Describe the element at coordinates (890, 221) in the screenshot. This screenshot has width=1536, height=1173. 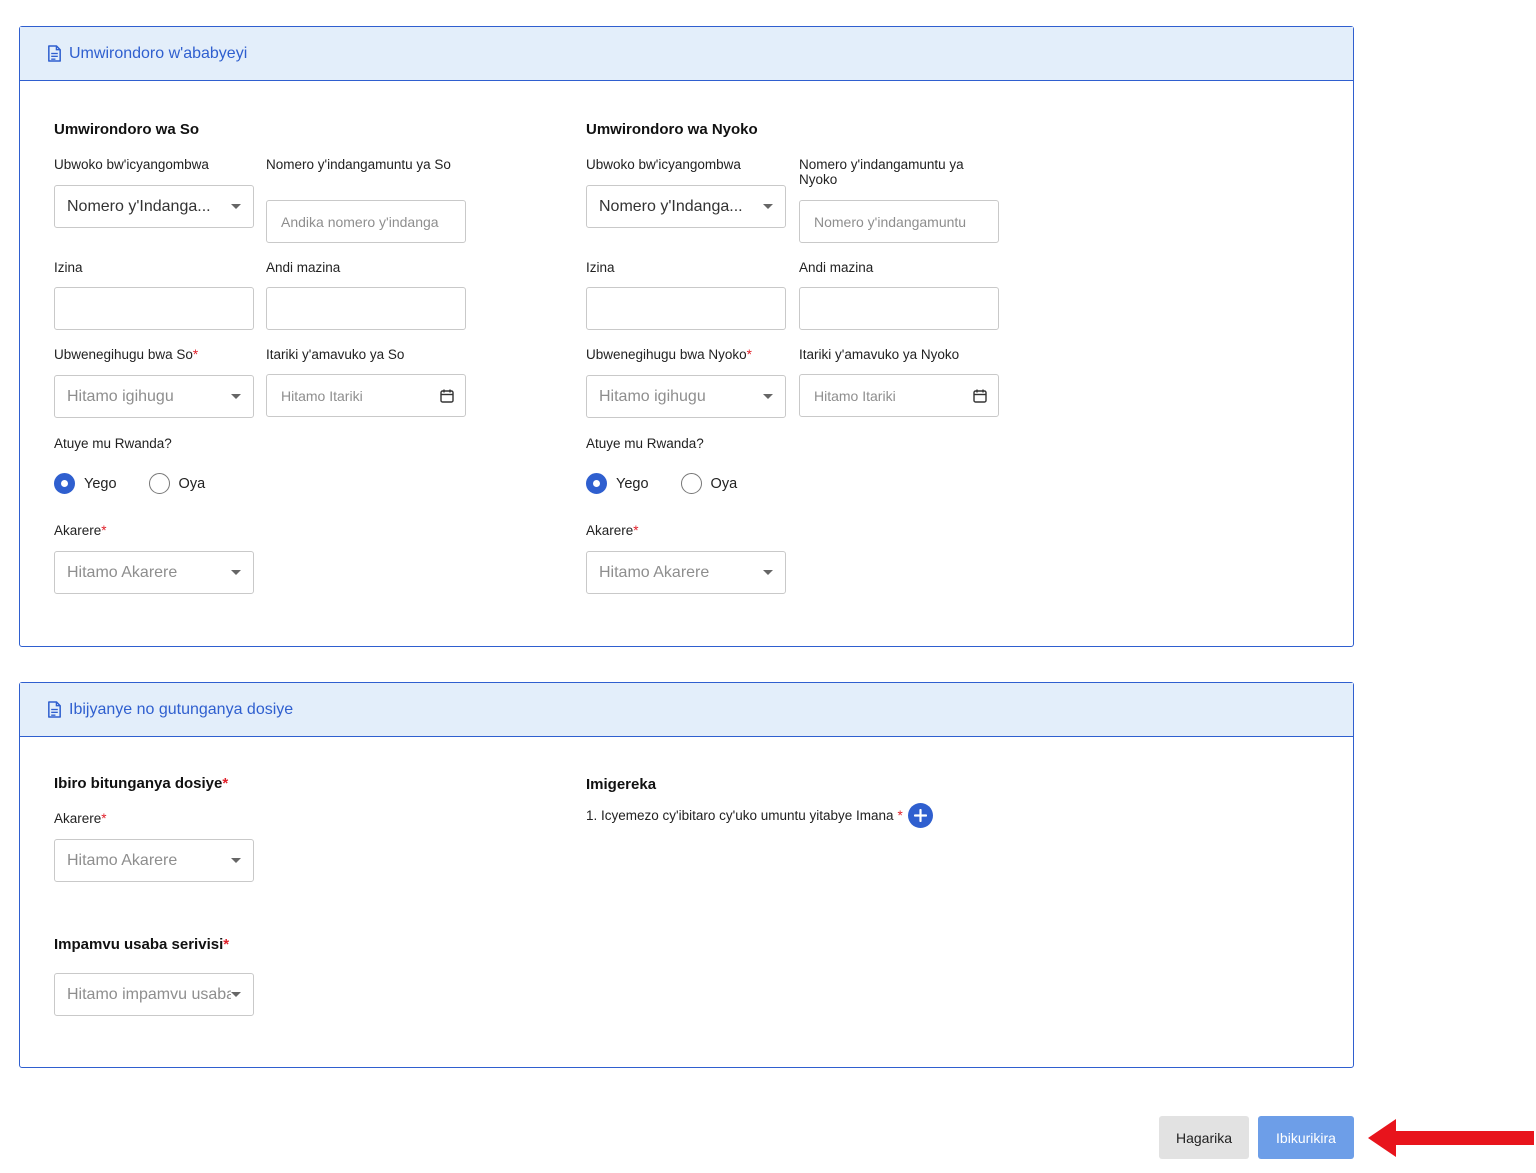
I see `mother-id-placeholder: Nomero y'indangamuntu` at that location.